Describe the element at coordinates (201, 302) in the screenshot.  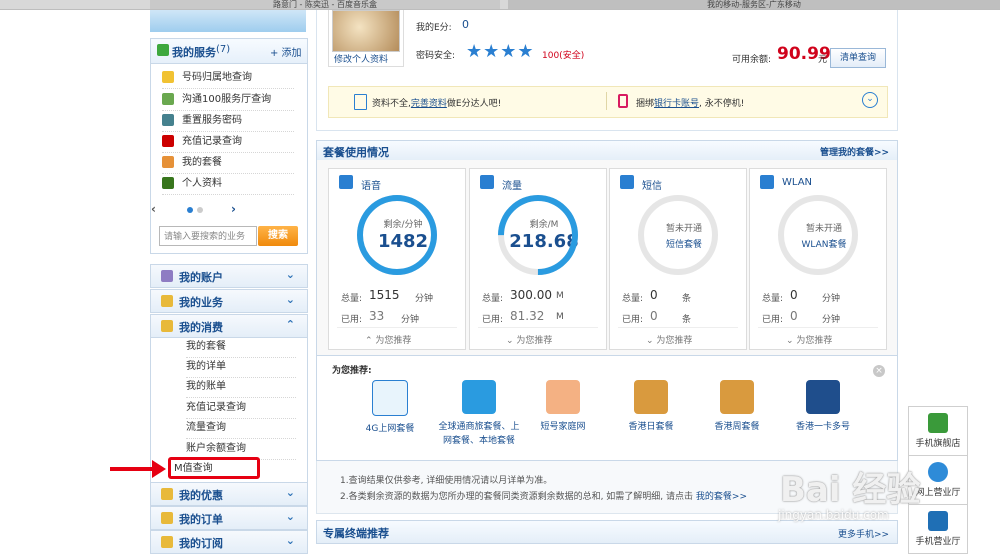
I see `menu-group-label: 我的业务` at that location.